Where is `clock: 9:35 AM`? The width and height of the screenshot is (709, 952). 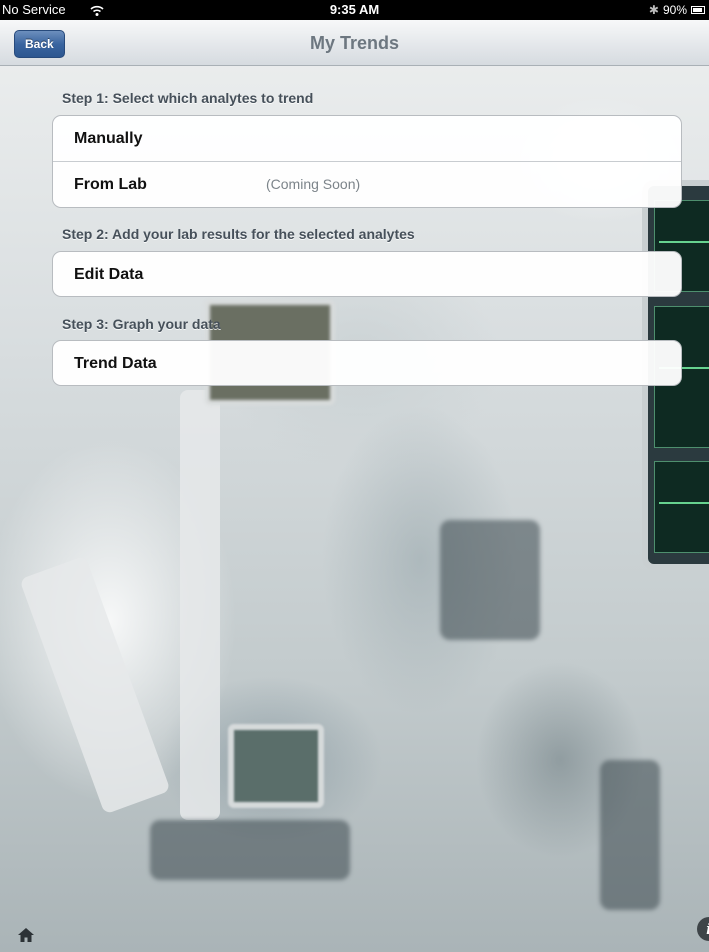 clock: 9:35 AM is located at coordinates (354, 9).